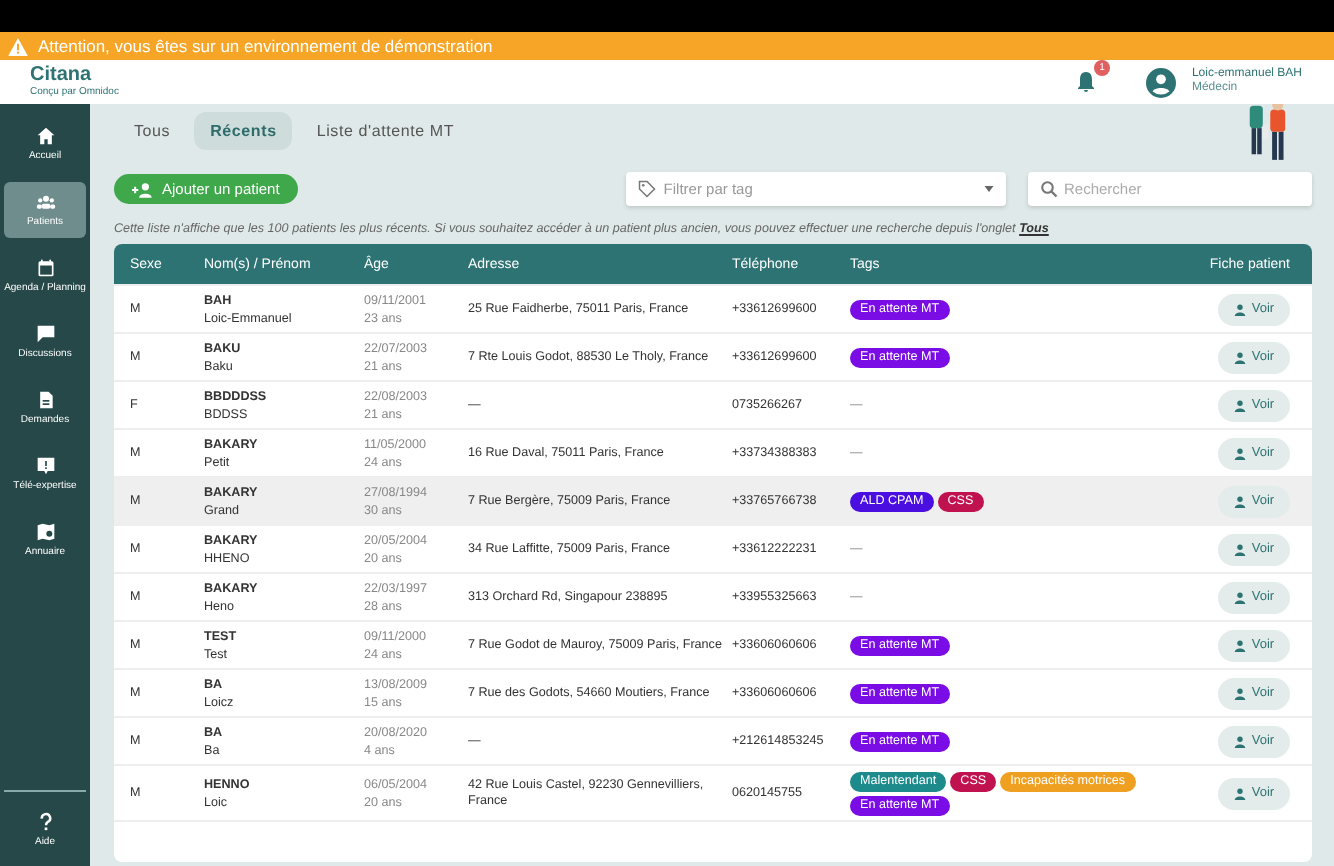  Describe the element at coordinates (45, 822) in the screenshot. I see `question-mark-icon` at that location.